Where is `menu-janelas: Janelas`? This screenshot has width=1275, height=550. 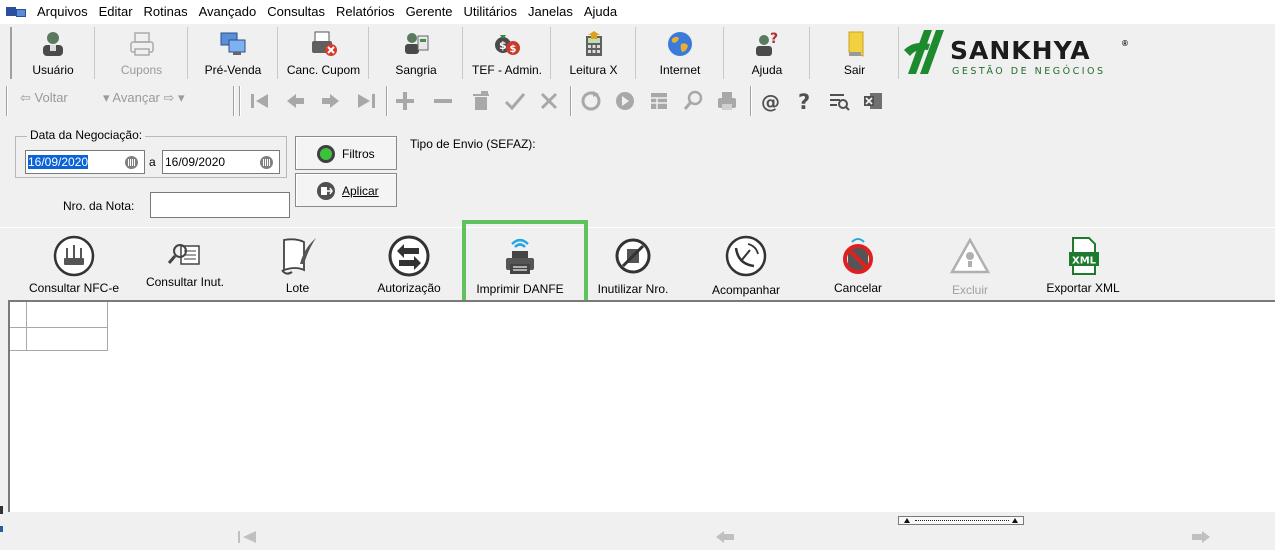 menu-janelas: Janelas is located at coordinates (551, 12).